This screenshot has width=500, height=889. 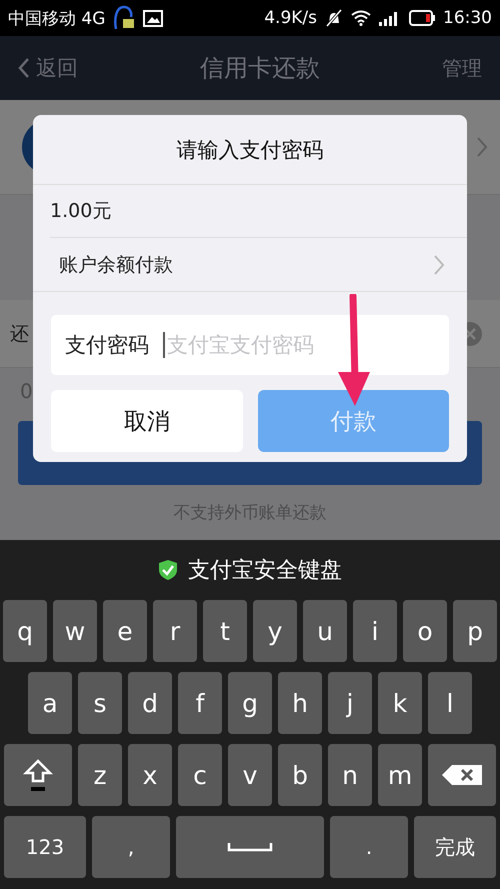 I want to click on keyboard-key: f, so click(x=200, y=703).